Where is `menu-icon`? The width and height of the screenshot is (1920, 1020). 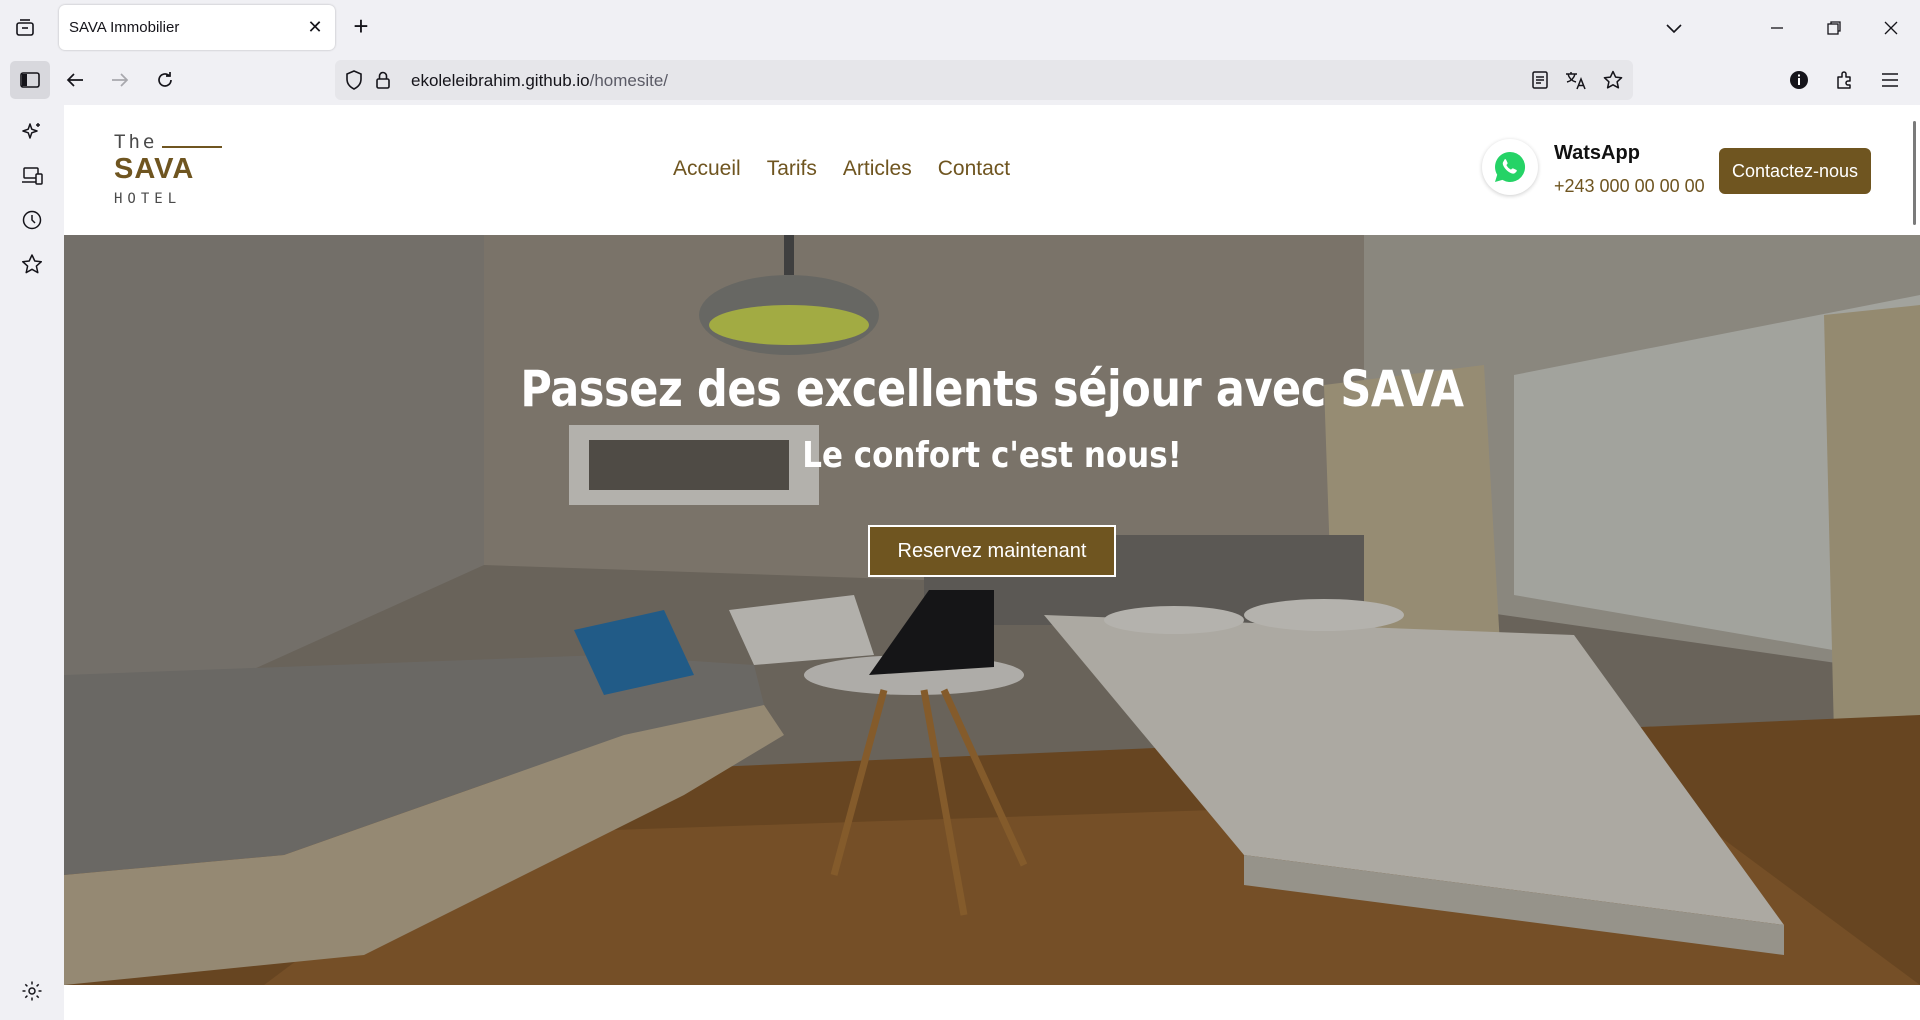 menu-icon is located at coordinates (1890, 80).